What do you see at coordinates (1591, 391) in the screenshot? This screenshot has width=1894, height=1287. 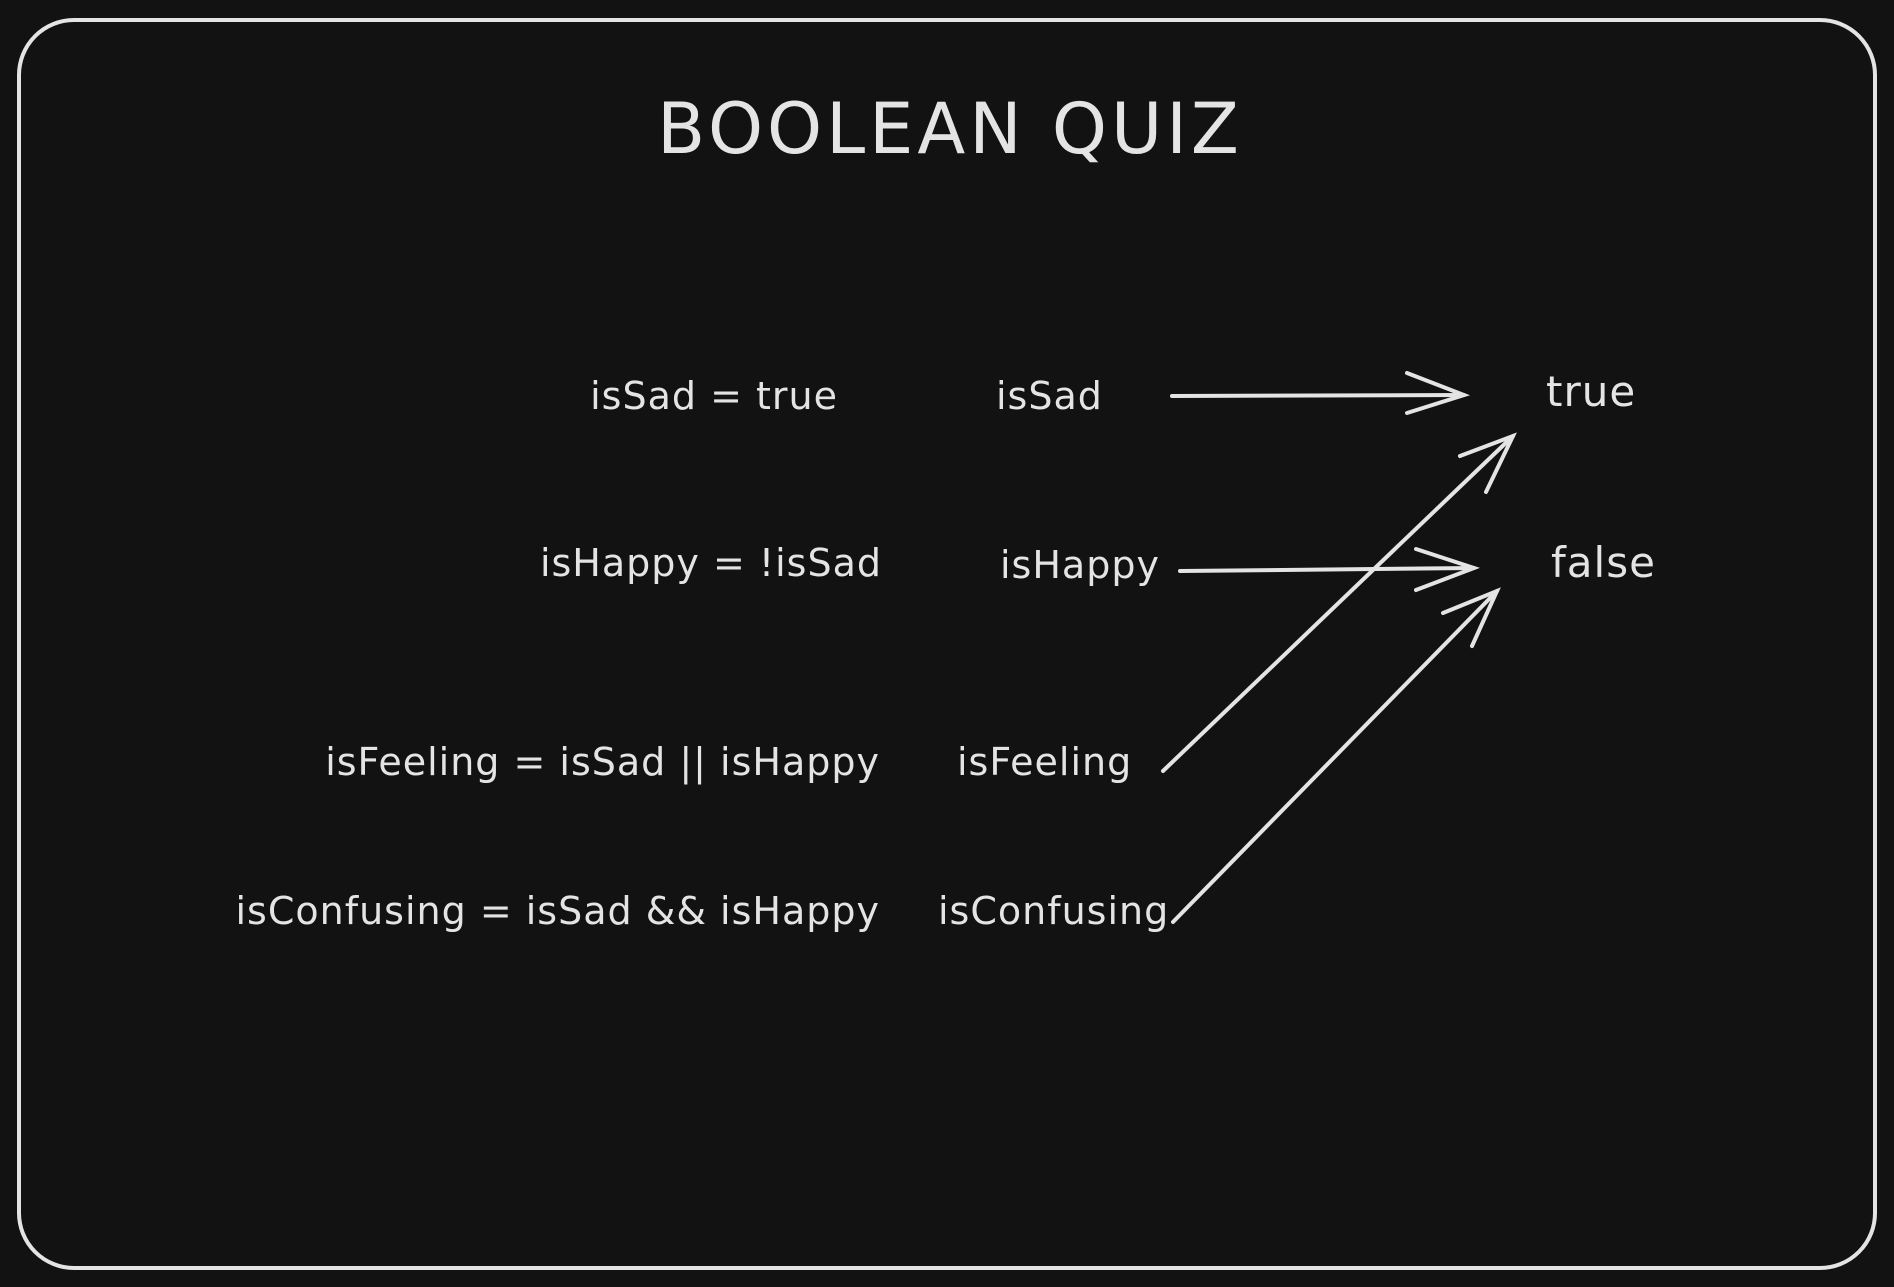 I see `value-true: true` at bounding box center [1591, 391].